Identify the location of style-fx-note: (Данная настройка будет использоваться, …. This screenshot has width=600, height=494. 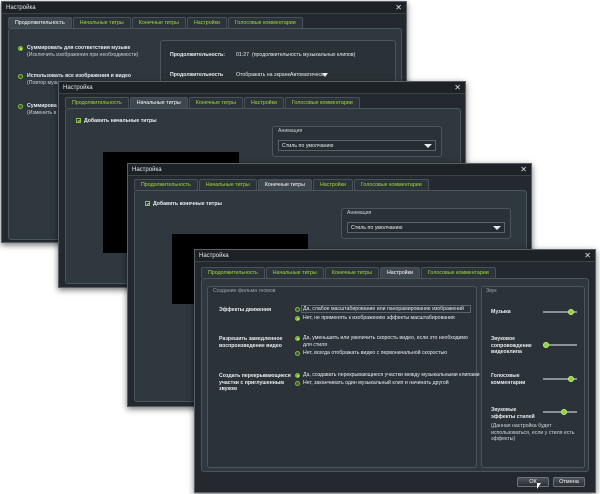
(533, 432).